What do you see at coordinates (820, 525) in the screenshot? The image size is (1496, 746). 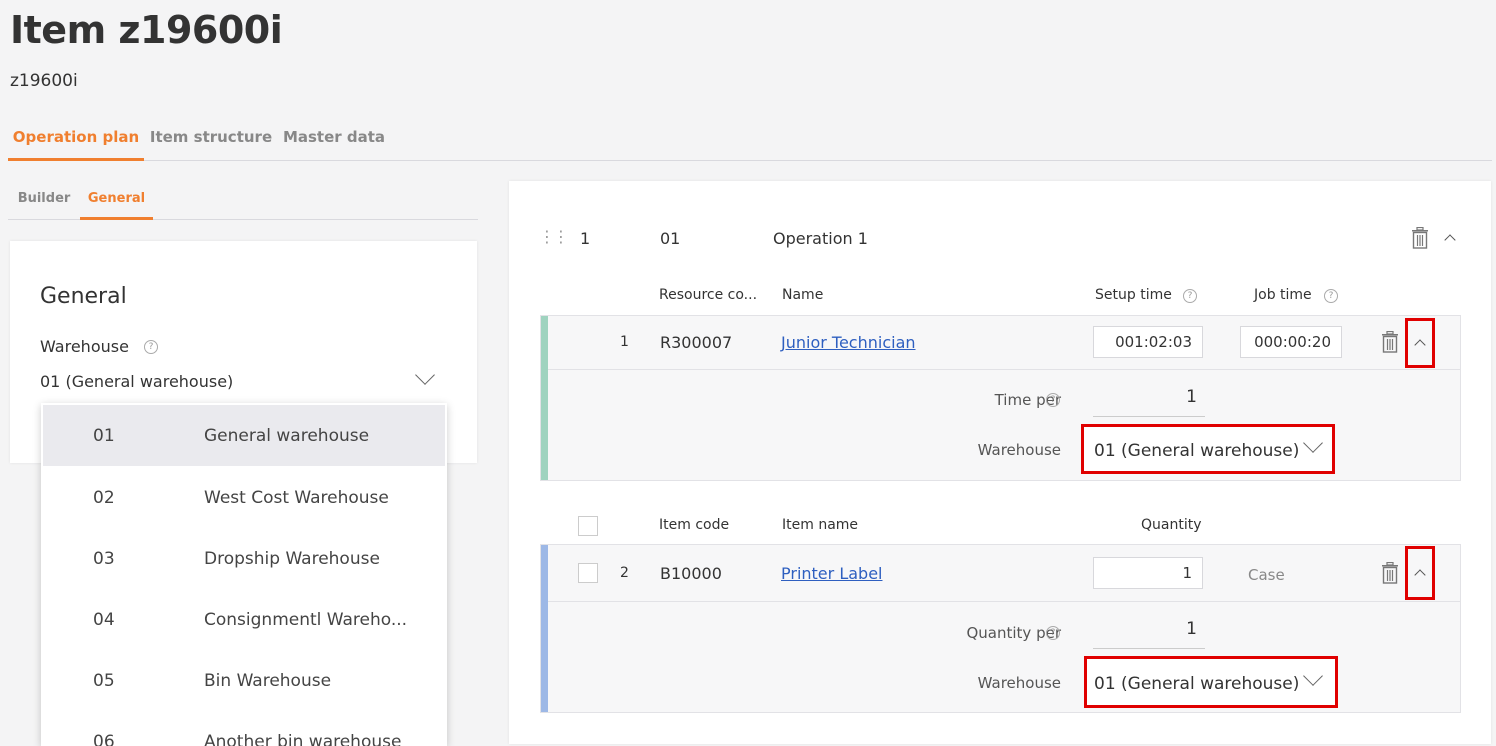 I see `item-name-header: Item name` at bounding box center [820, 525].